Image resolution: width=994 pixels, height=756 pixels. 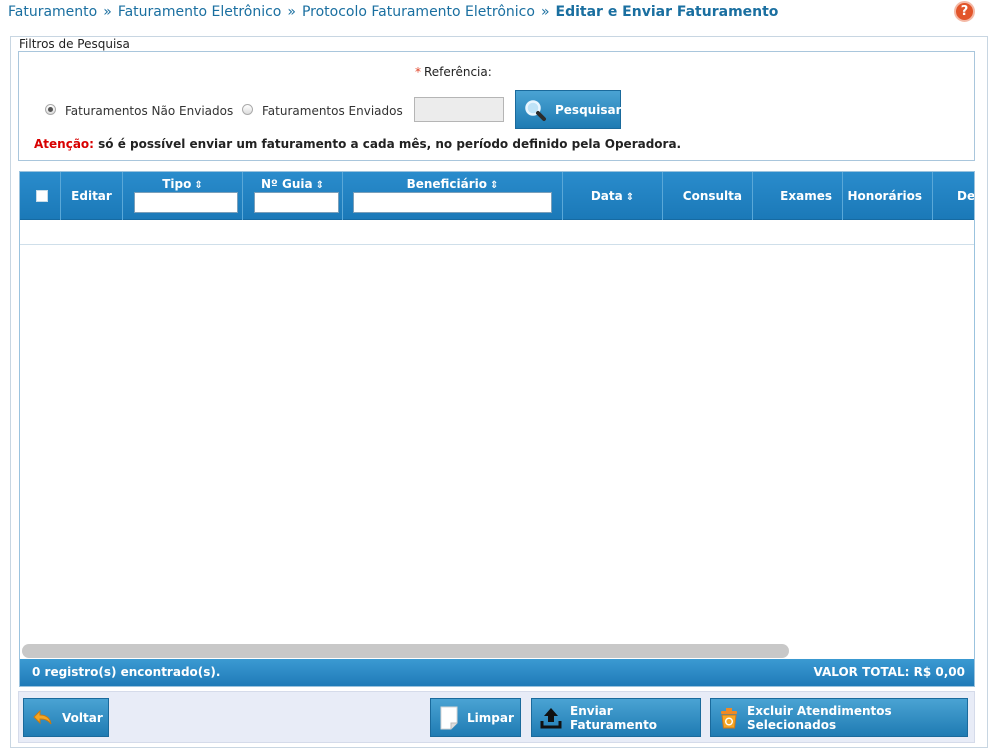 I want to click on question-icon: ?, so click(x=964, y=11).